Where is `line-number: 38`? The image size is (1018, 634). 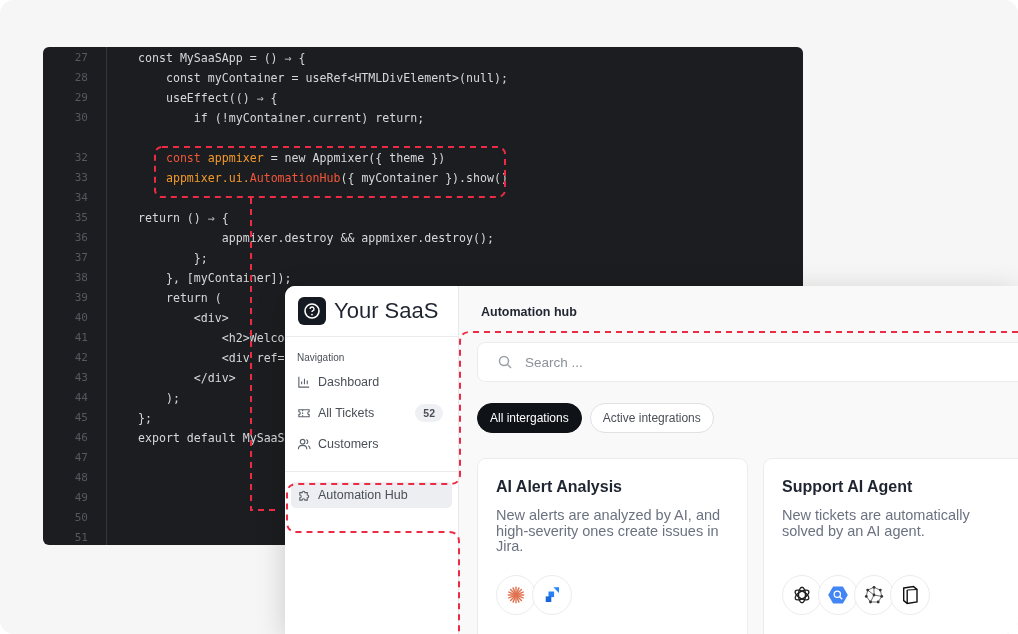 line-number: 38 is located at coordinates (81, 278).